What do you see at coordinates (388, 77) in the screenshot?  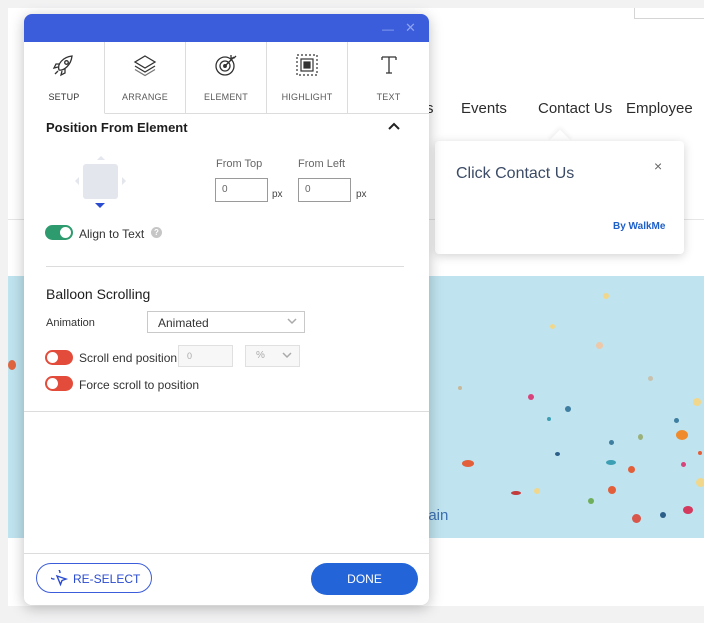 I see `tab-text: TEXT` at bounding box center [388, 77].